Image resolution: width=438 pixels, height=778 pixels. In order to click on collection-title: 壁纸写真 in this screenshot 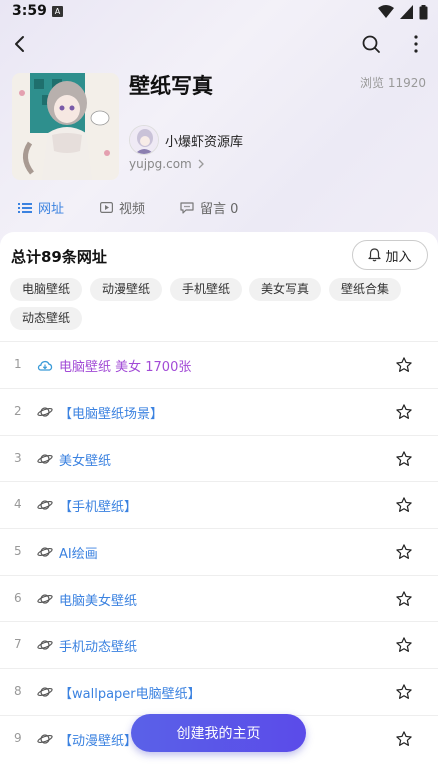, I will do `click(171, 86)`.